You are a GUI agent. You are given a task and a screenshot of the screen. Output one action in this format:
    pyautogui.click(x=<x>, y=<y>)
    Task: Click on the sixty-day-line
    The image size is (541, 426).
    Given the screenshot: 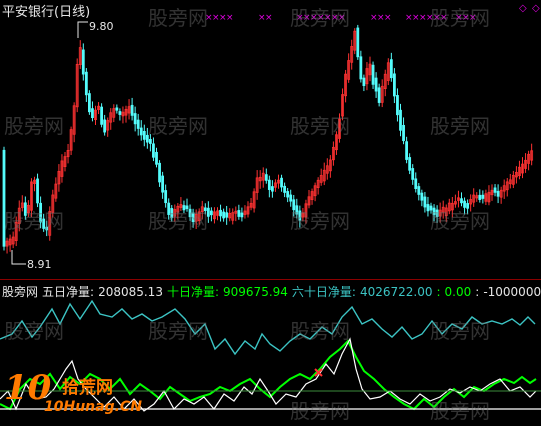 What is the action you would take?
    pyautogui.click(x=268, y=327)
    